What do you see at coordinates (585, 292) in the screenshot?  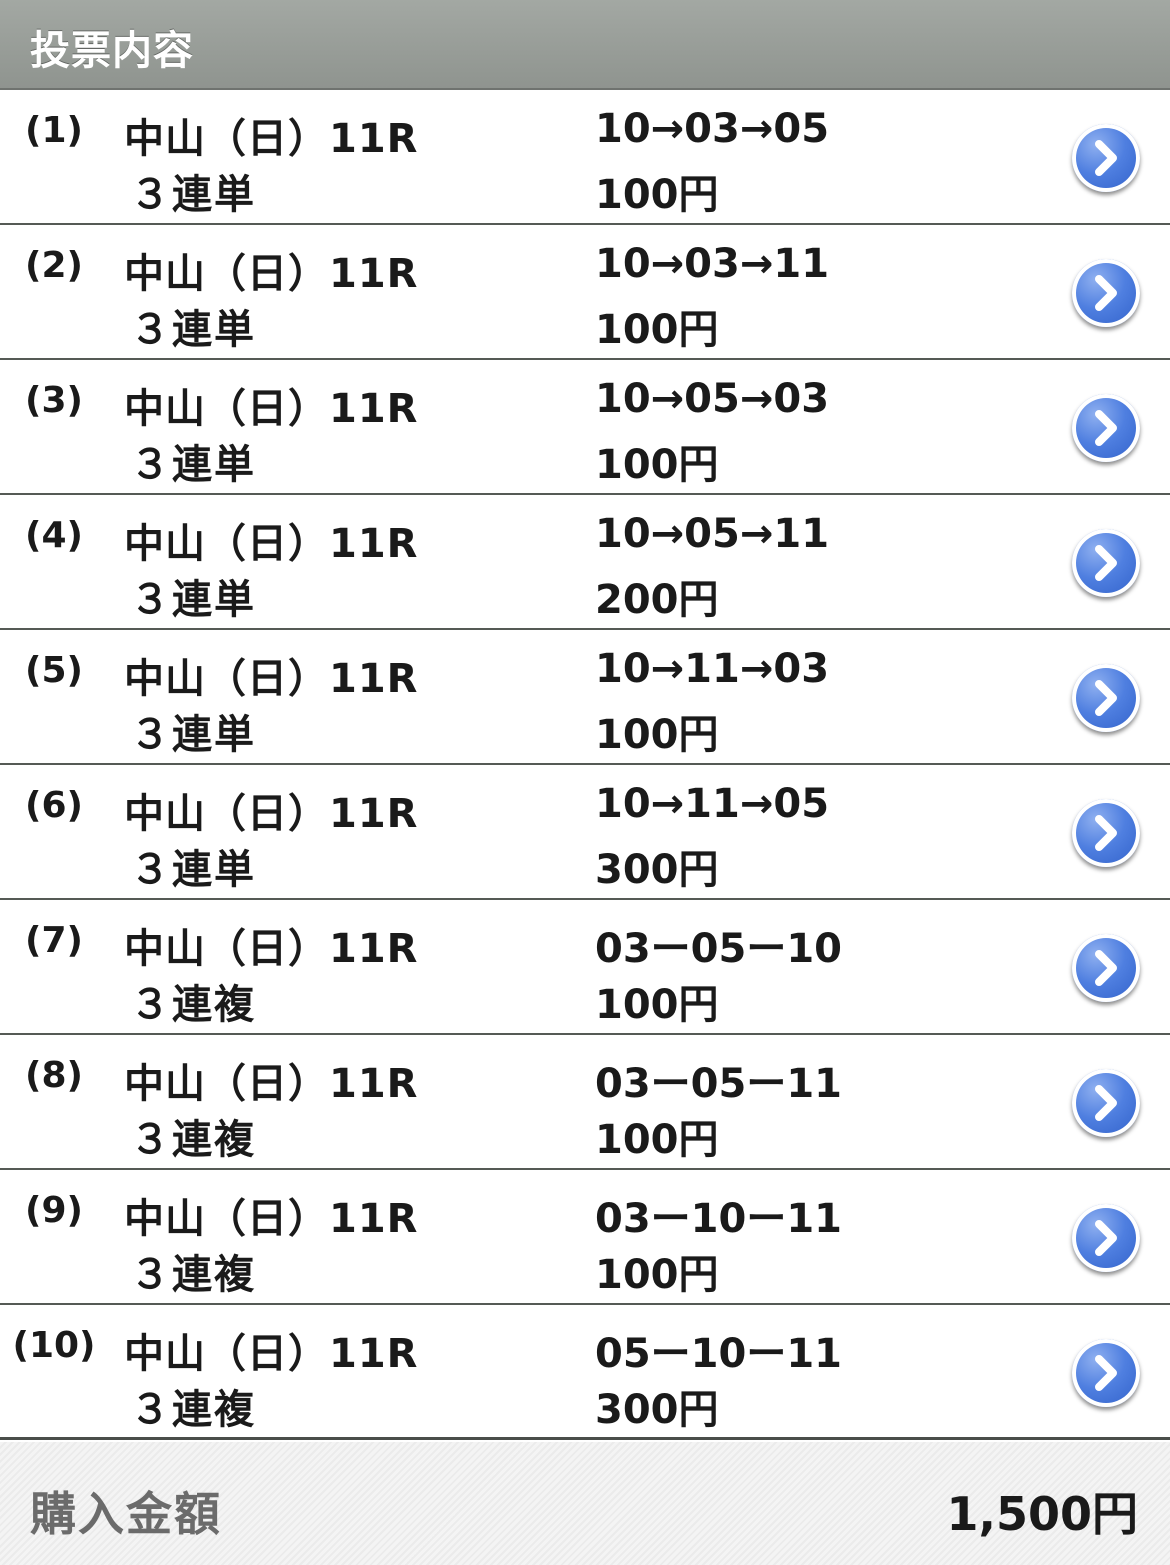 I see `list-item: (2) 中山（日）11R ３連単 10→03→11 100円` at bounding box center [585, 292].